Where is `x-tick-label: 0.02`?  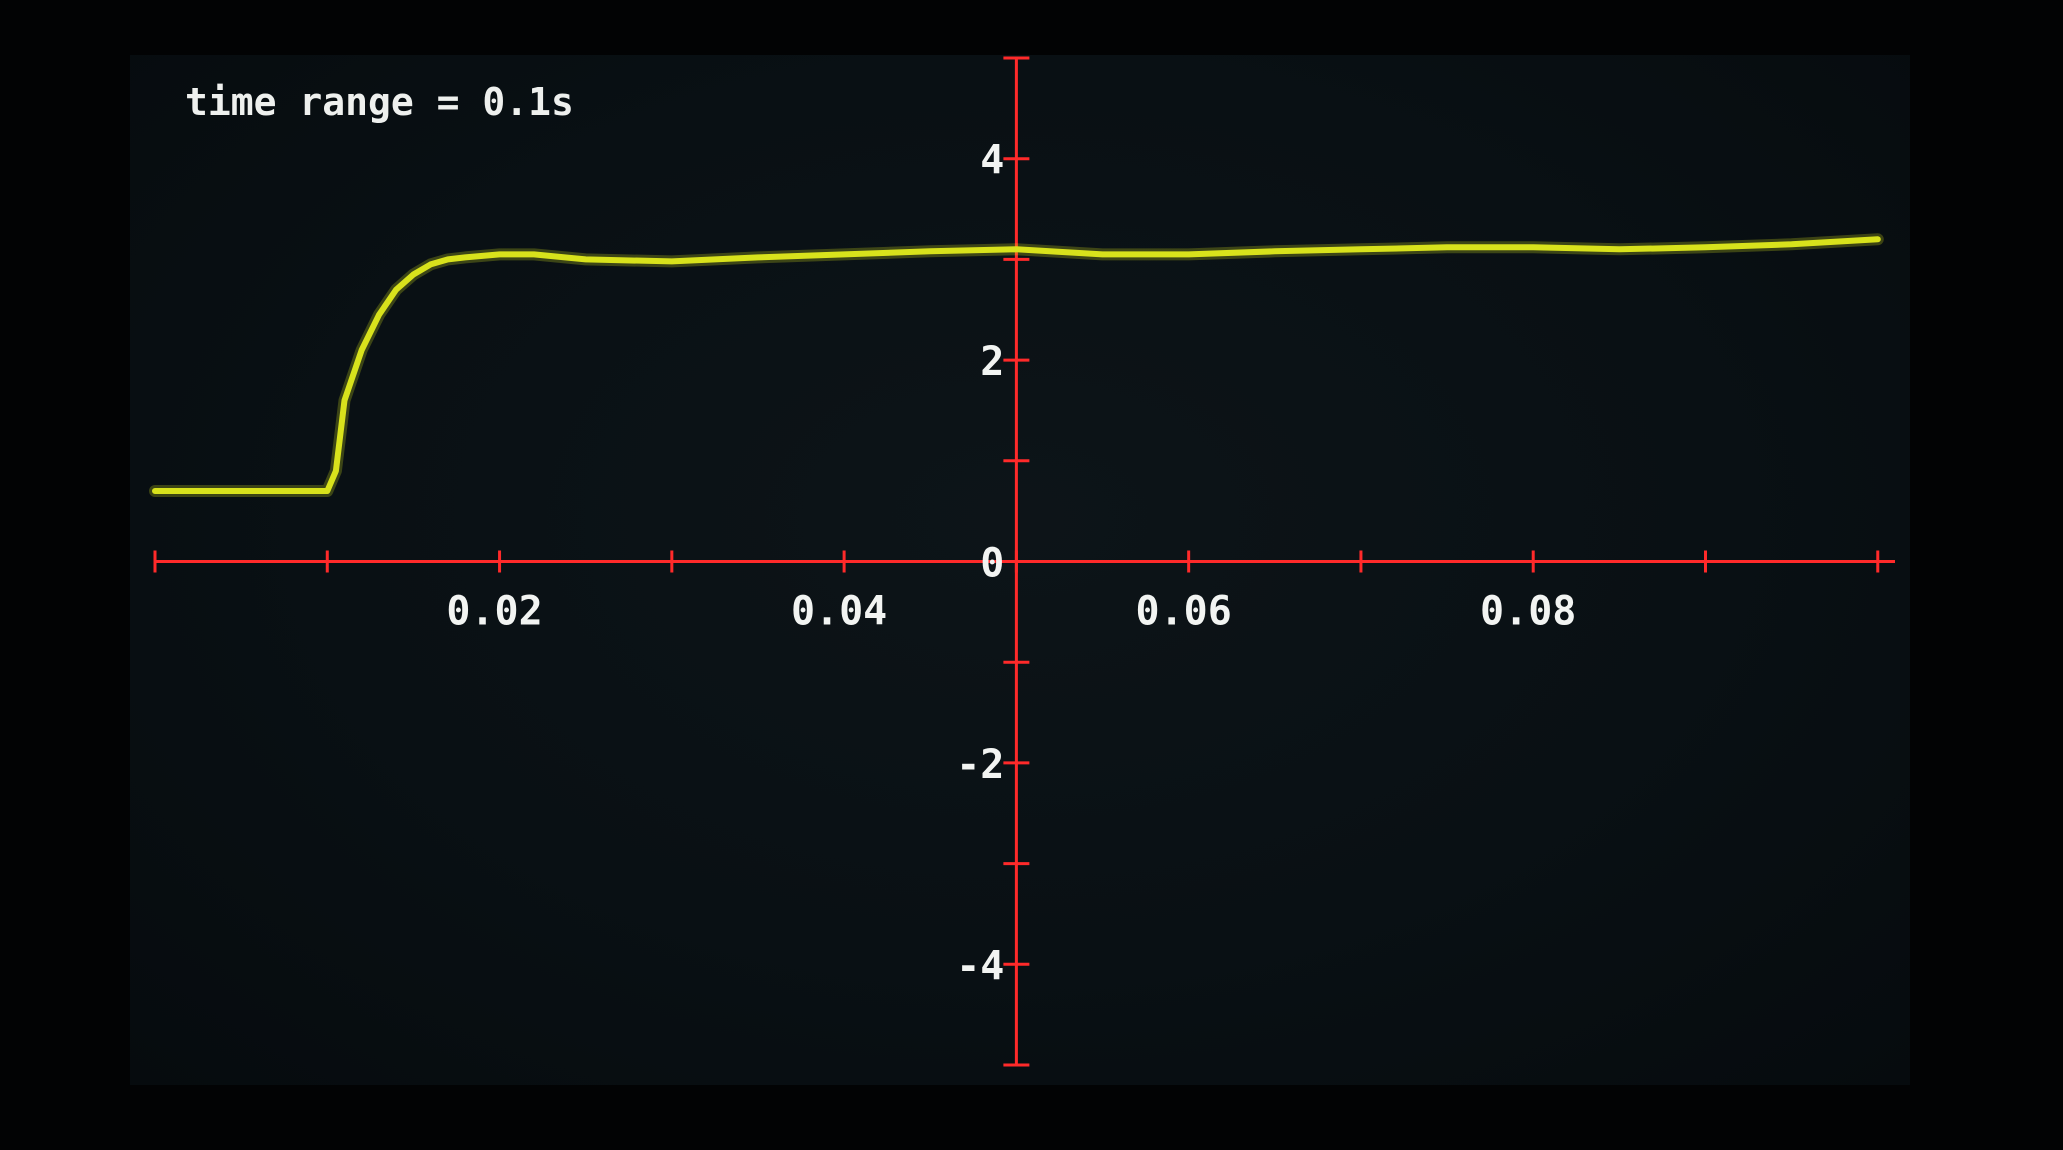 x-tick-label: 0.02 is located at coordinates (494, 612).